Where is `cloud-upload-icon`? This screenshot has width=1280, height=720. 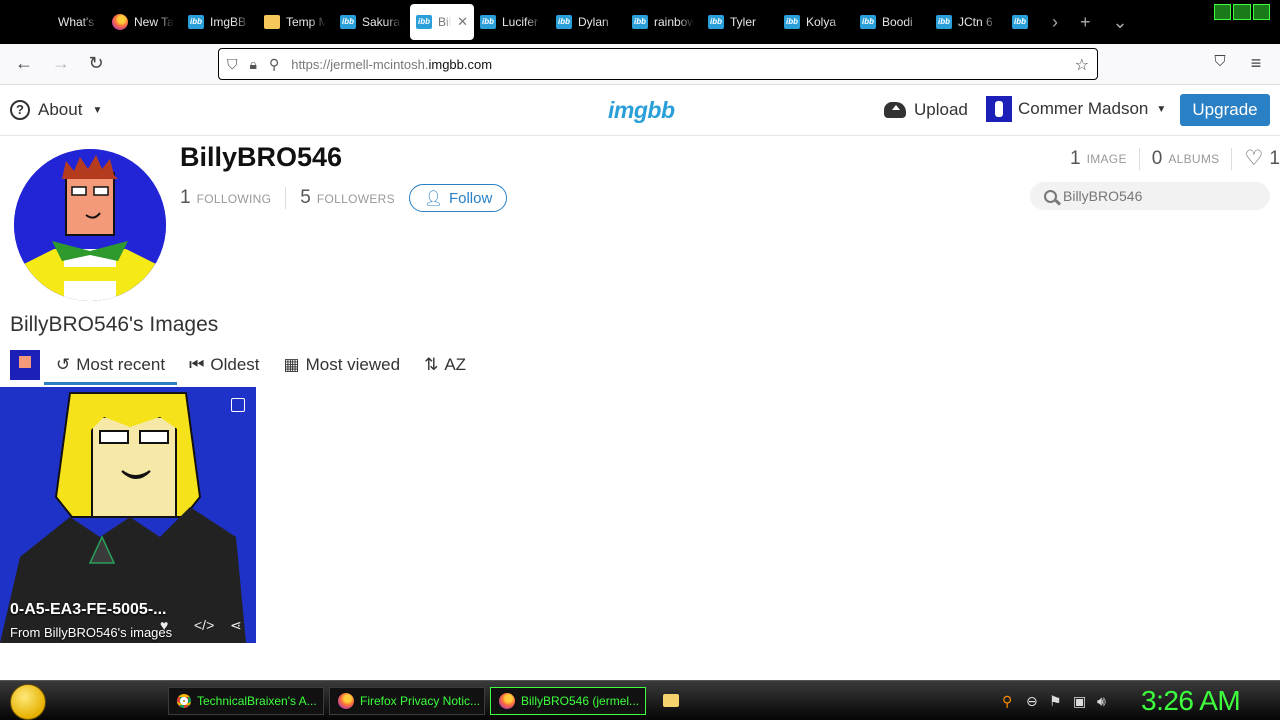
cloud-upload-icon is located at coordinates (895, 110).